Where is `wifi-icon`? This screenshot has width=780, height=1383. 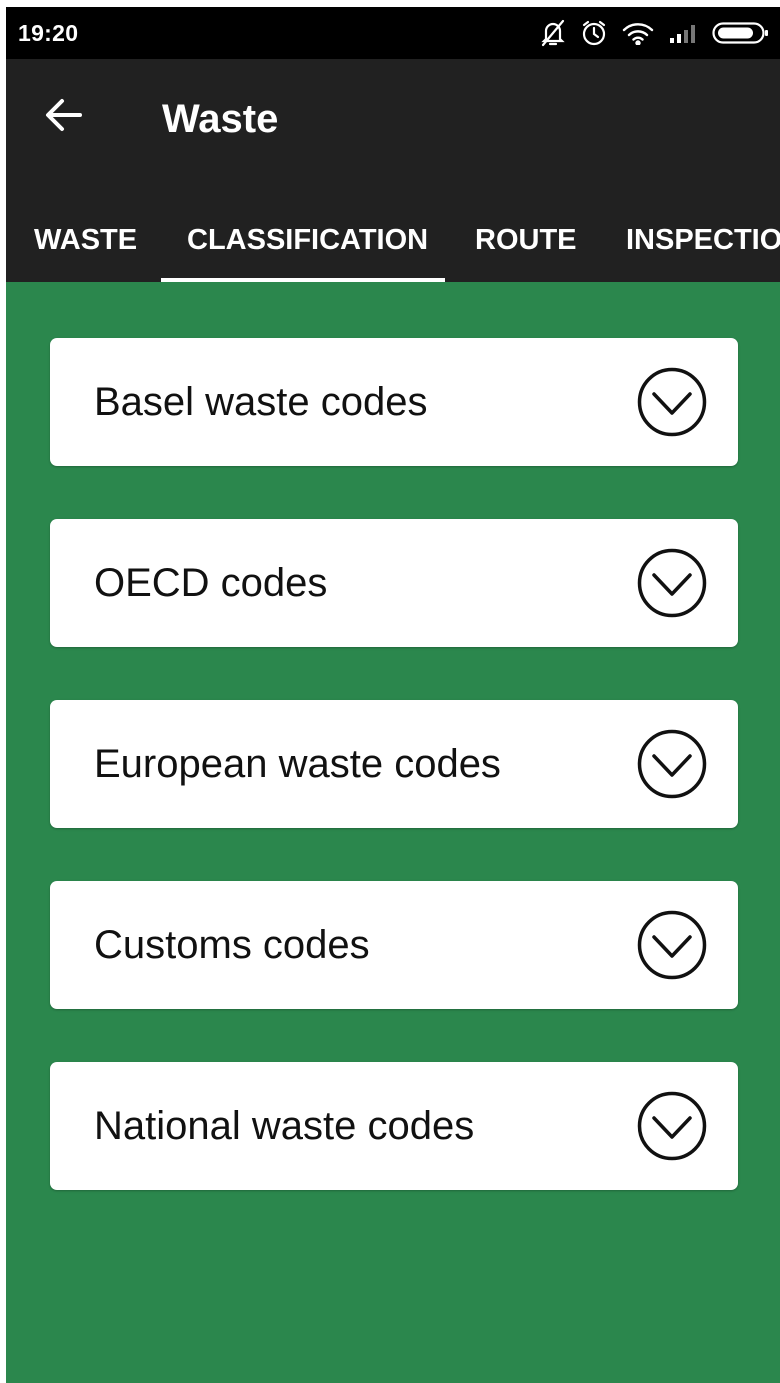
wifi-icon is located at coordinates (638, 33).